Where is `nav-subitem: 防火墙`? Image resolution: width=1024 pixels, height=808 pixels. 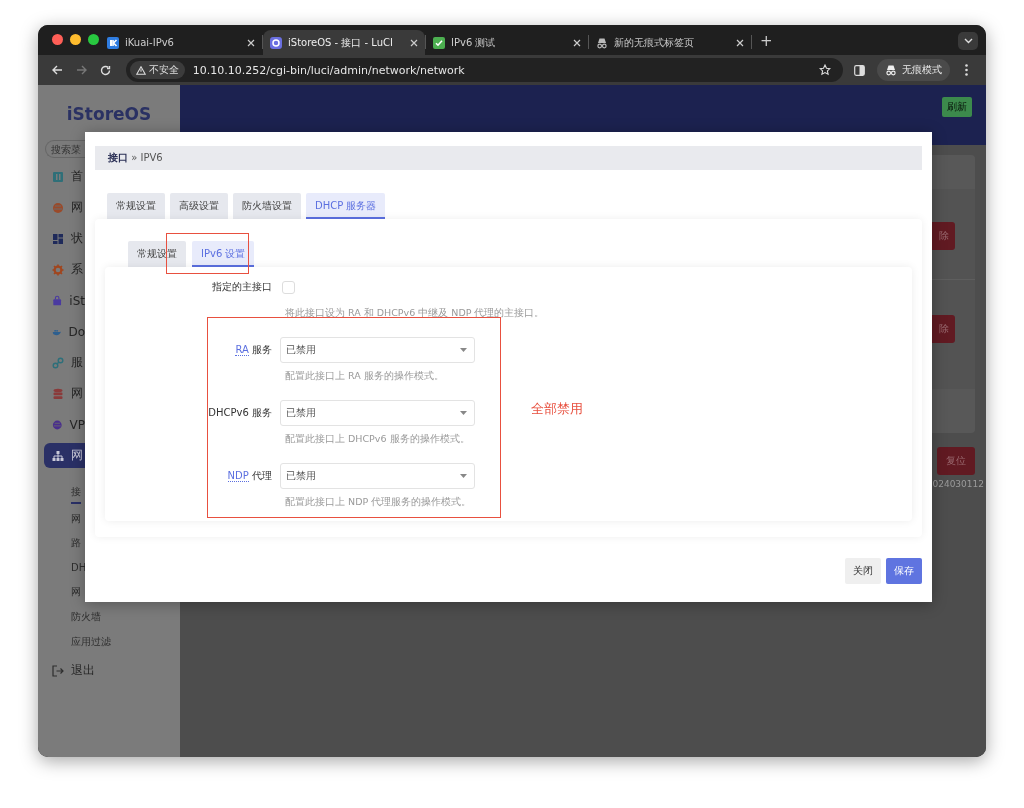 nav-subitem: 防火墙 is located at coordinates (86, 617).